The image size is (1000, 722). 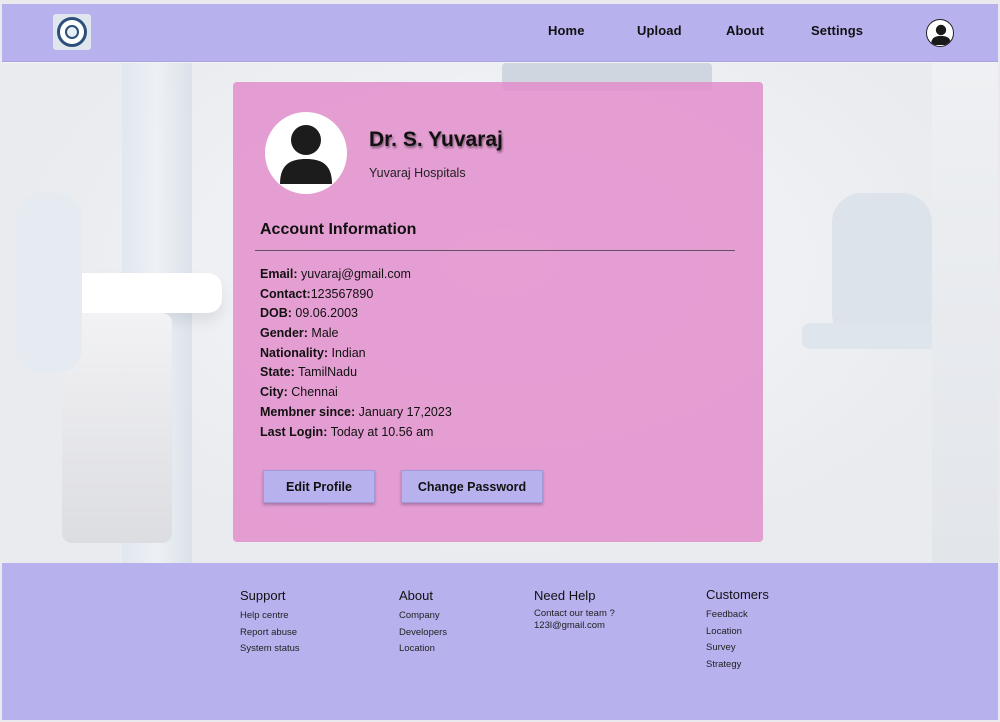 What do you see at coordinates (565, 595) in the screenshot?
I see `footer-help-title: Need Help` at bounding box center [565, 595].